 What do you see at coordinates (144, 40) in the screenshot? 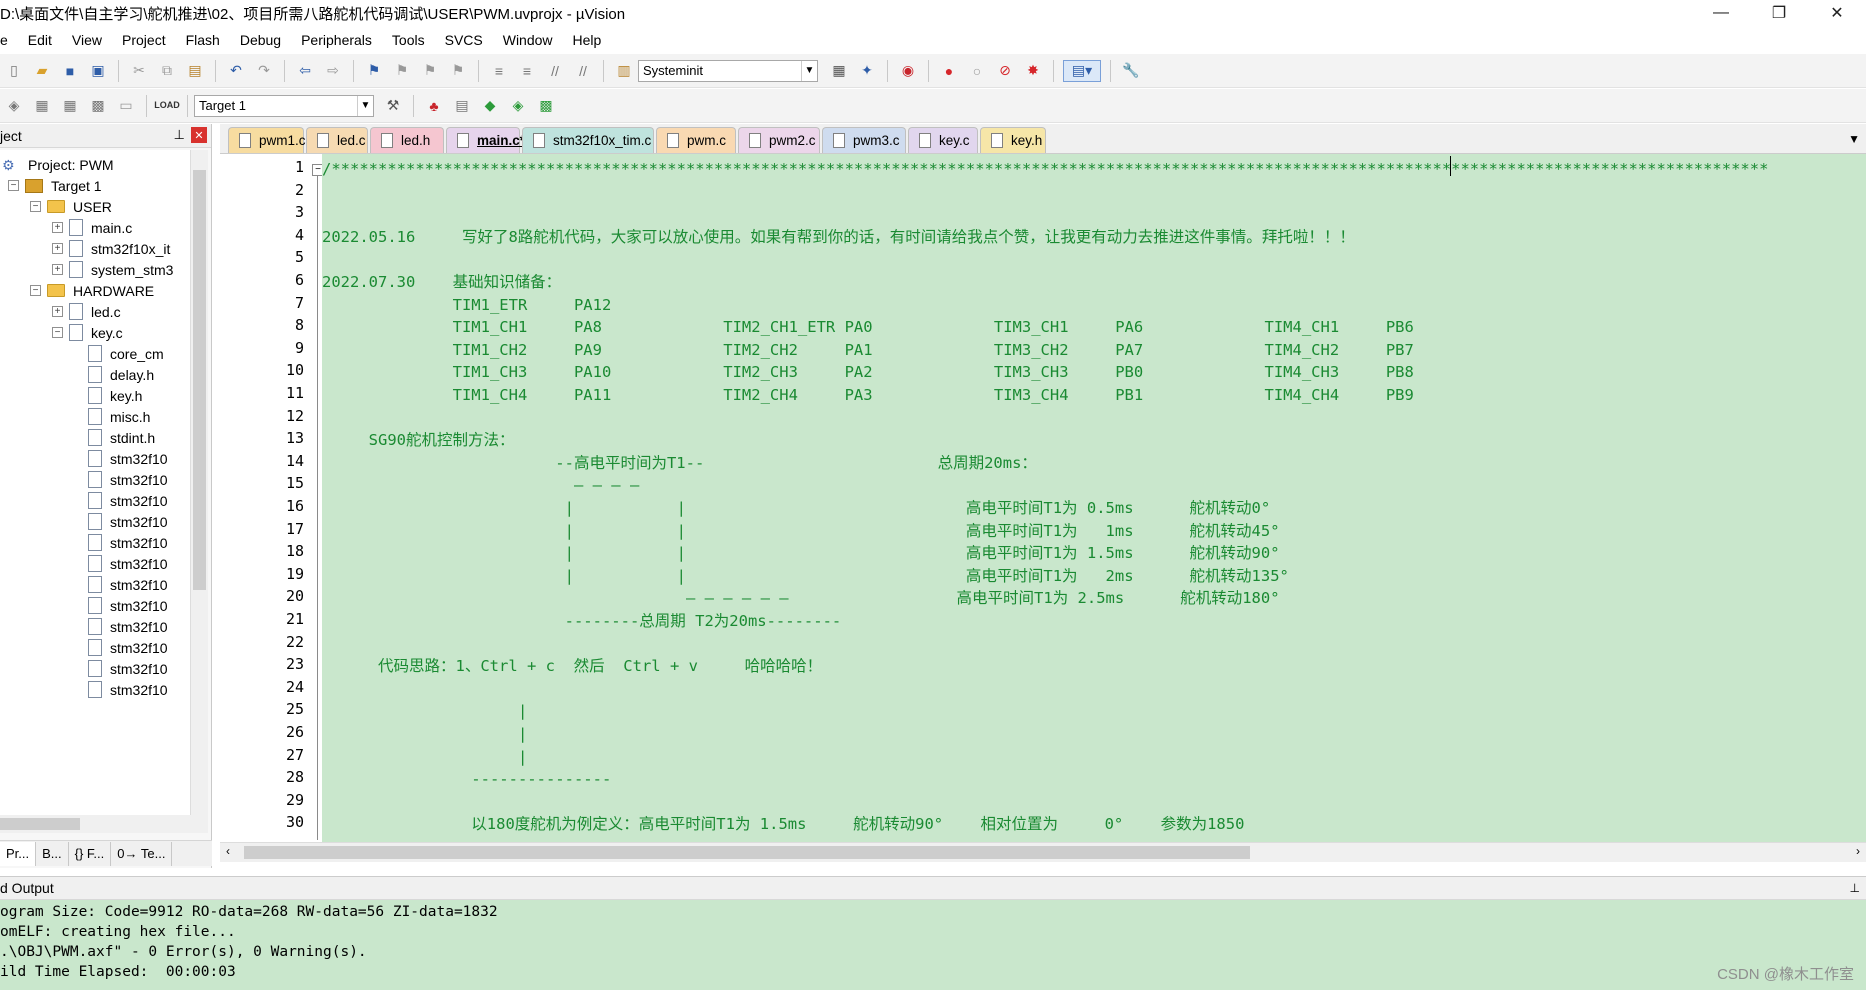
I see `menu-project: Project` at bounding box center [144, 40].